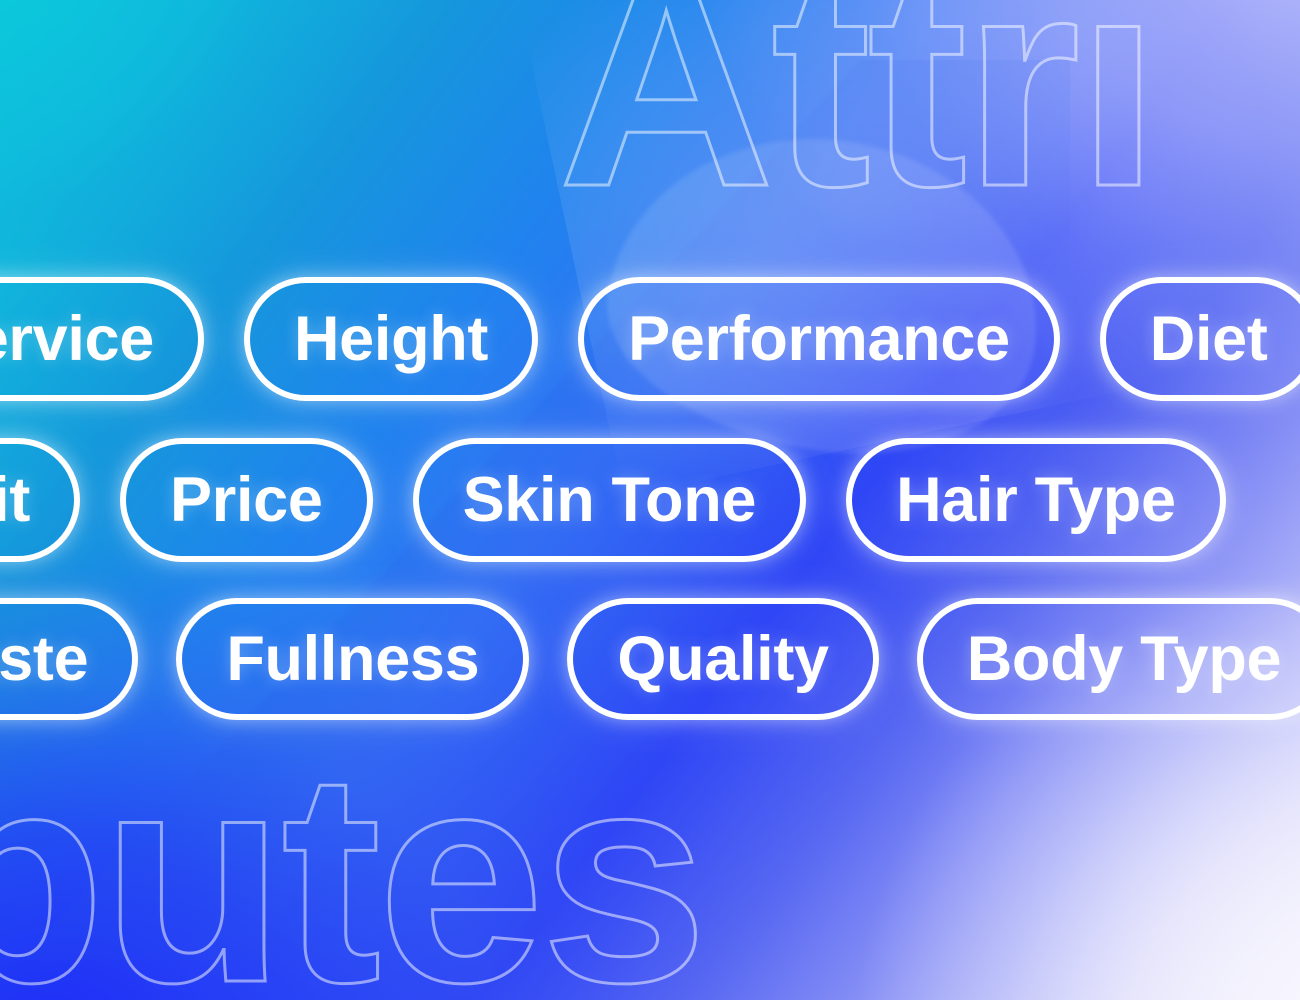  I want to click on attribute-row-1: Service Height Performance Diet, so click(650, 339).